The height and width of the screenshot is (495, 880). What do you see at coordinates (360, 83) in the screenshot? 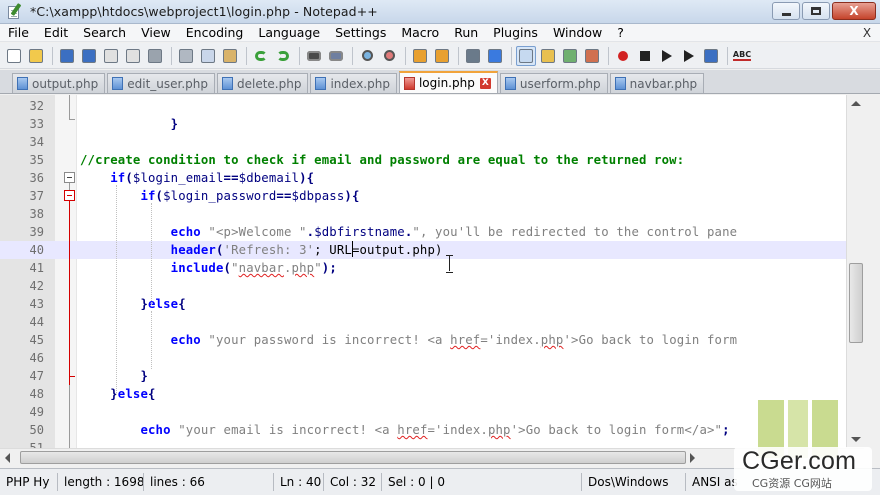
I see `tab-label: index.php` at bounding box center [360, 83].